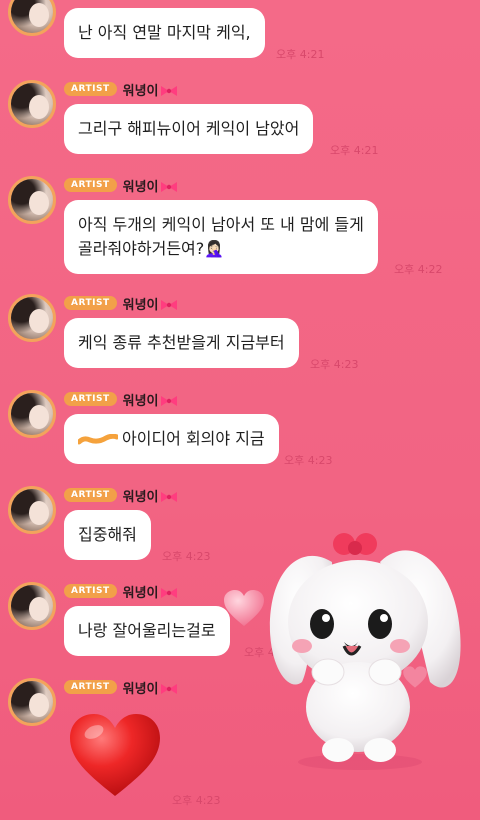 This screenshot has height=820, width=480. I want to click on message-bubble: 아직 두개의 케익이 남아서 또 내 맘에 들게 골라줘야하거든여?🤦🏻‍♀️, so click(221, 237).